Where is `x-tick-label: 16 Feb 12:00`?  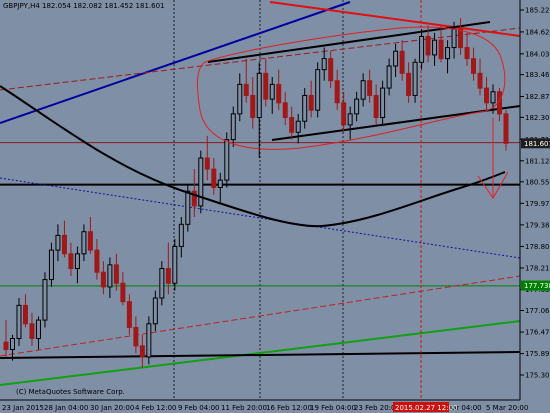
x-tick-label: 16 Feb 12:00 is located at coordinates (289, 408).